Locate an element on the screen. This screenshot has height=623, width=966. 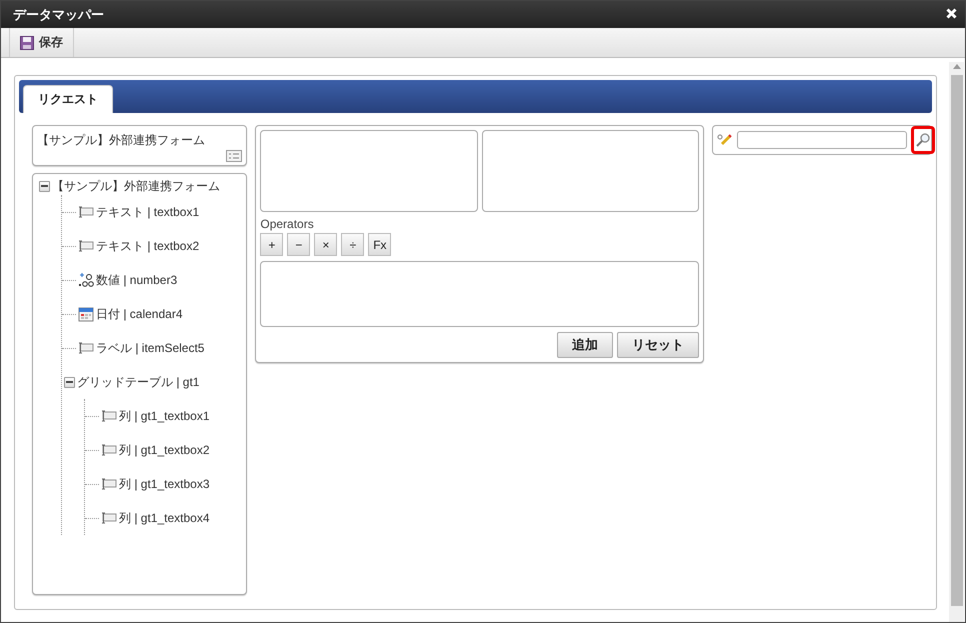
source-box is located at coordinates (369, 171).